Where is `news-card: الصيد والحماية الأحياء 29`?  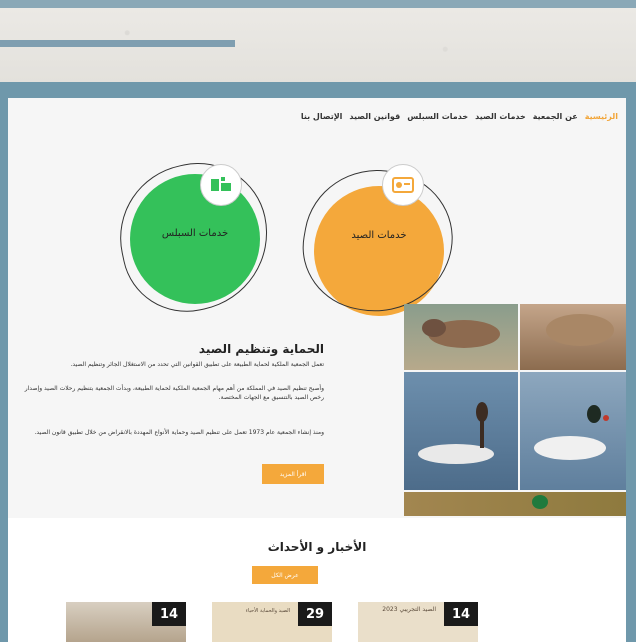
news-card: الصيد والحماية الأحياء 29 is located at coordinates (272, 622).